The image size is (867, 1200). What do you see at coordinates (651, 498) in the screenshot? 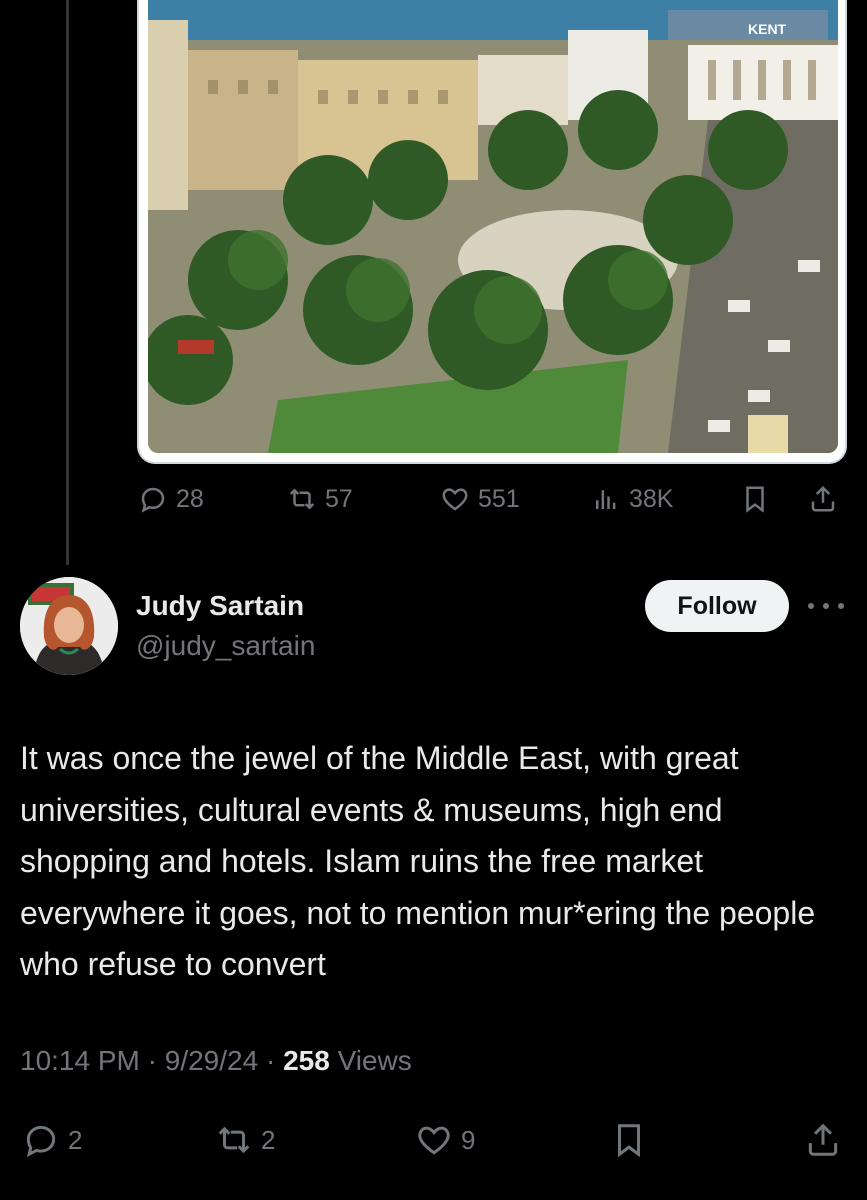
I see `views-count: 38K` at bounding box center [651, 498].